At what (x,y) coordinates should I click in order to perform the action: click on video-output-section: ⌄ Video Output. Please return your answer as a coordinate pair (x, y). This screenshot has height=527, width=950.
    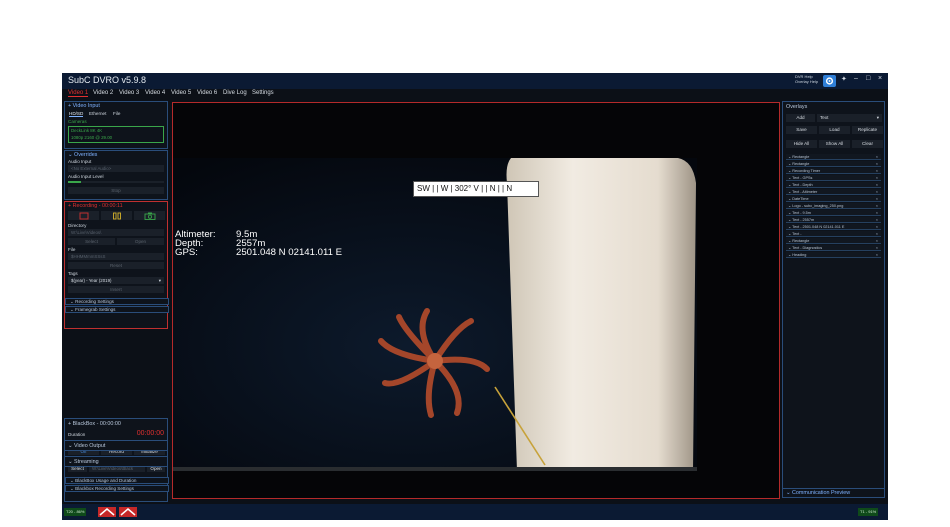
    Looking at the image, I should click on (116, 445).